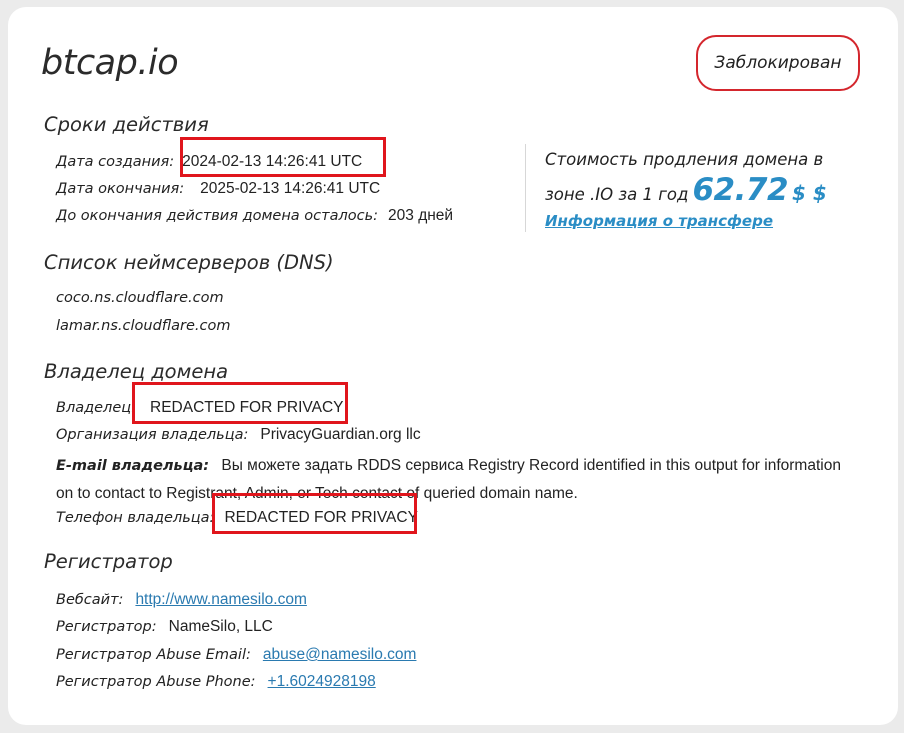 The height and width of the screenshot is (733, 904). Describe the element at coordinates (136, 371) in the screenshot. I see `owner-section-title: Владелец домена` at that location.